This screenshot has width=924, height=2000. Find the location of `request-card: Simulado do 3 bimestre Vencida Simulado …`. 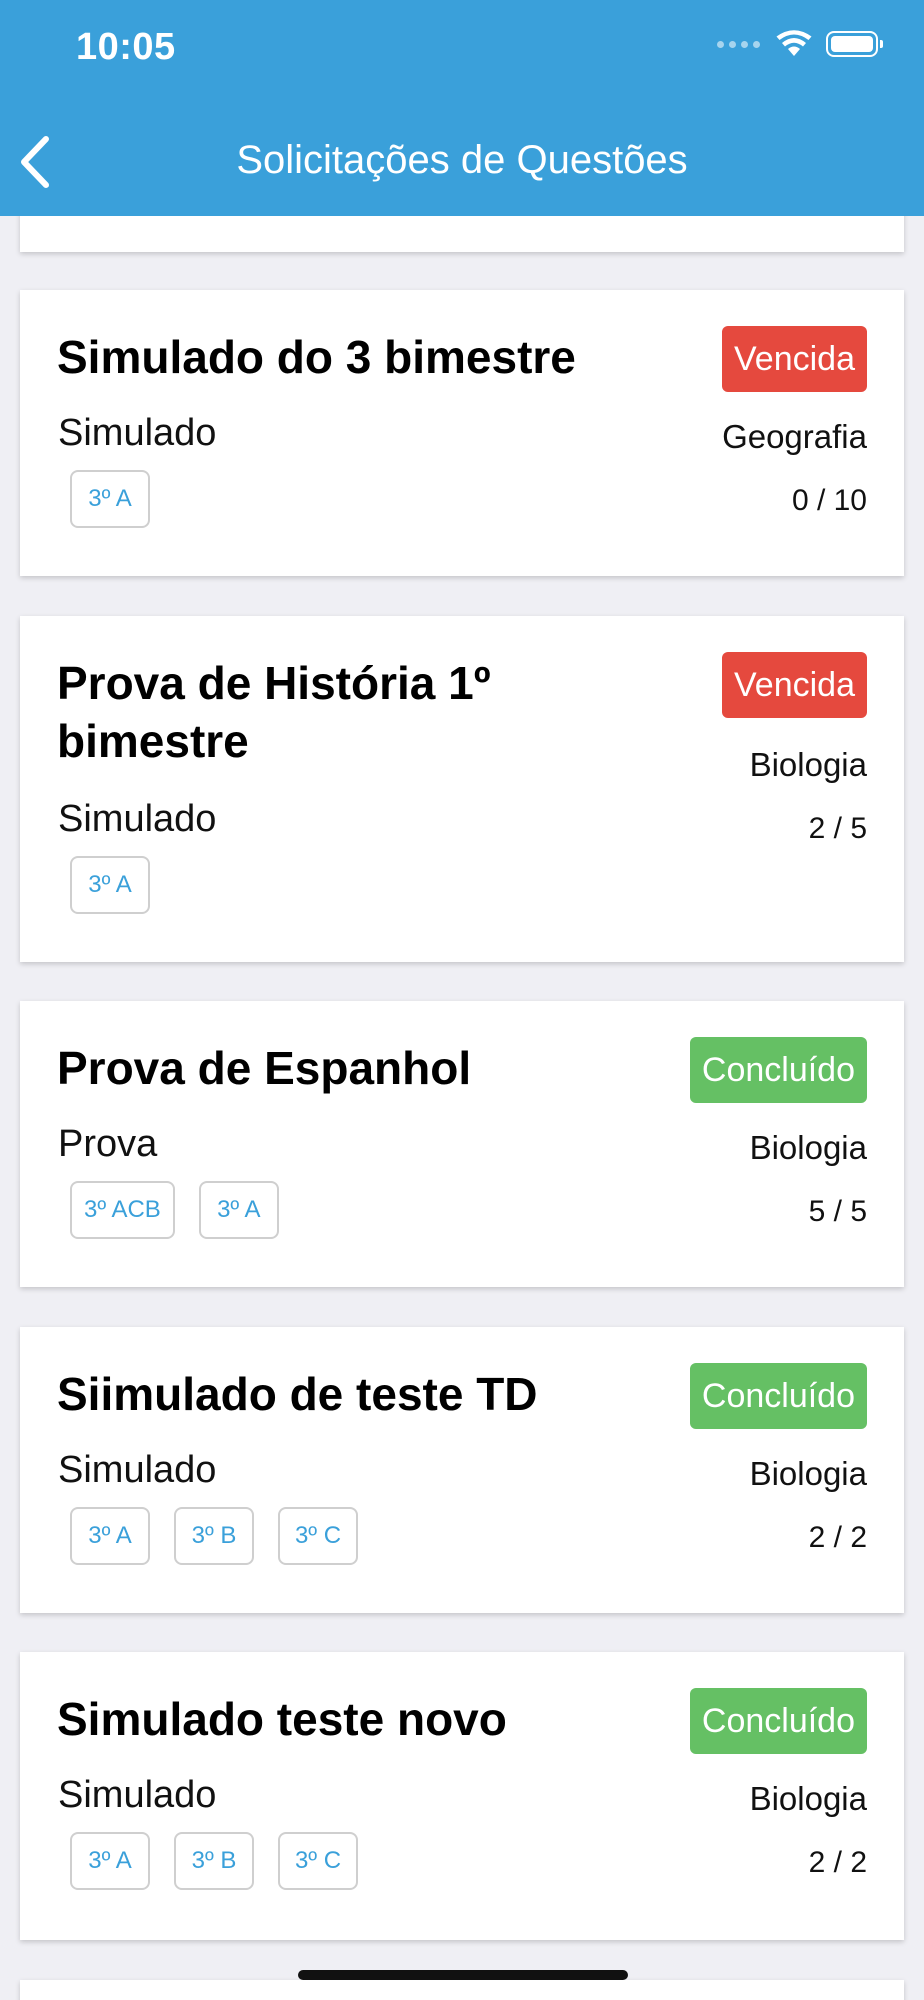

request-card: Simulado do 3 bimestre Vencida Simulado … is located at coordinates (462, 433).